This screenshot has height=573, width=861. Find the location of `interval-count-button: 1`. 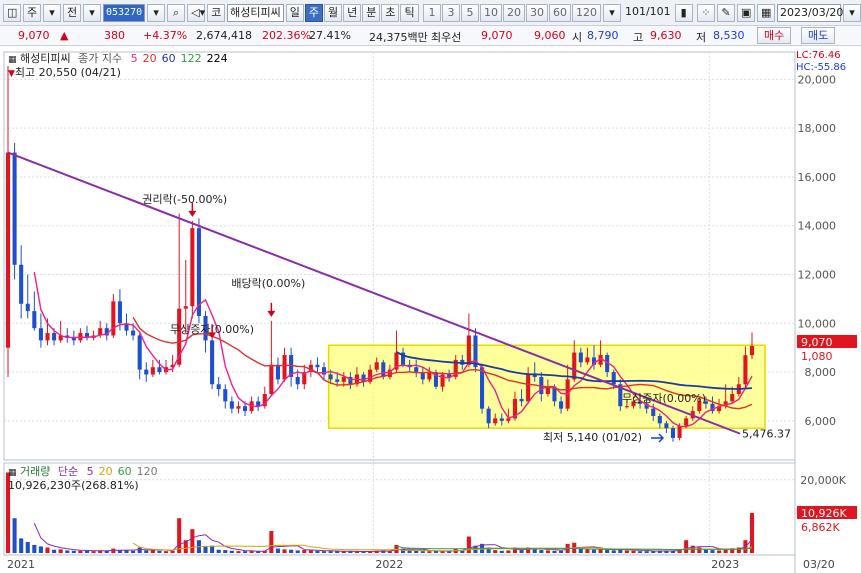

interval-count-button: 1 is located at coordinates (431, 12).